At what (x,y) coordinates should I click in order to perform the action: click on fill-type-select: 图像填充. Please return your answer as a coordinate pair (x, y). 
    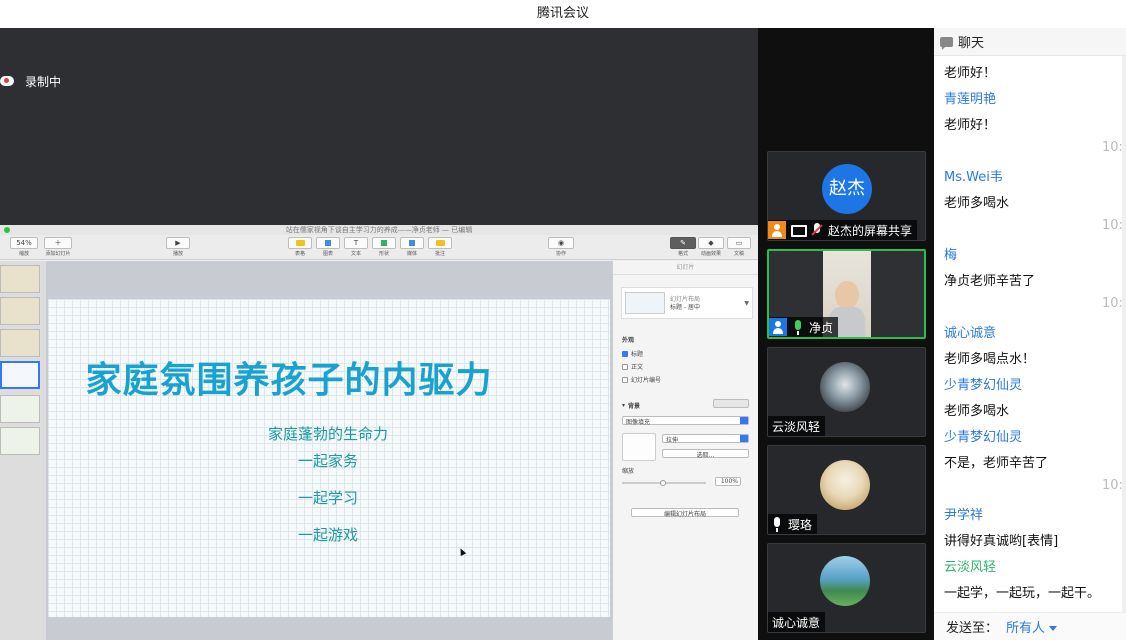
    Looking at the image, I should click on (685, 421).